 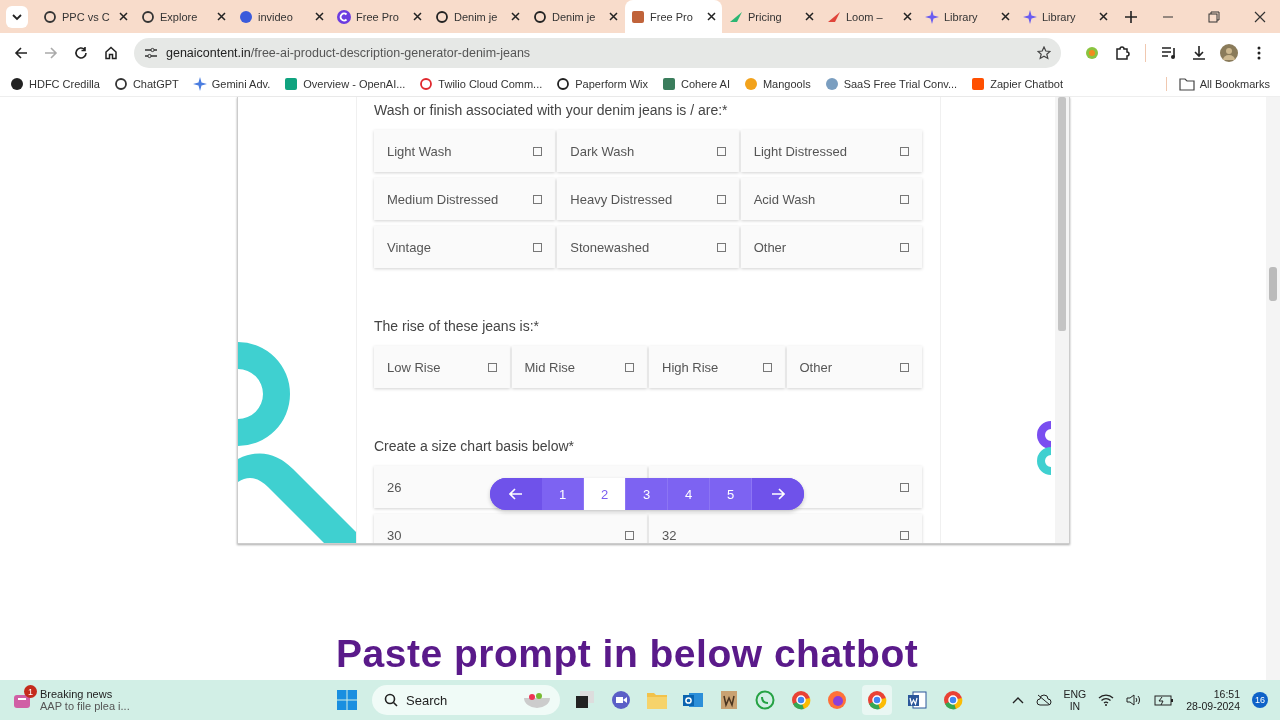 I want to click on food-bowl-icon, so click(x=537, y=700).